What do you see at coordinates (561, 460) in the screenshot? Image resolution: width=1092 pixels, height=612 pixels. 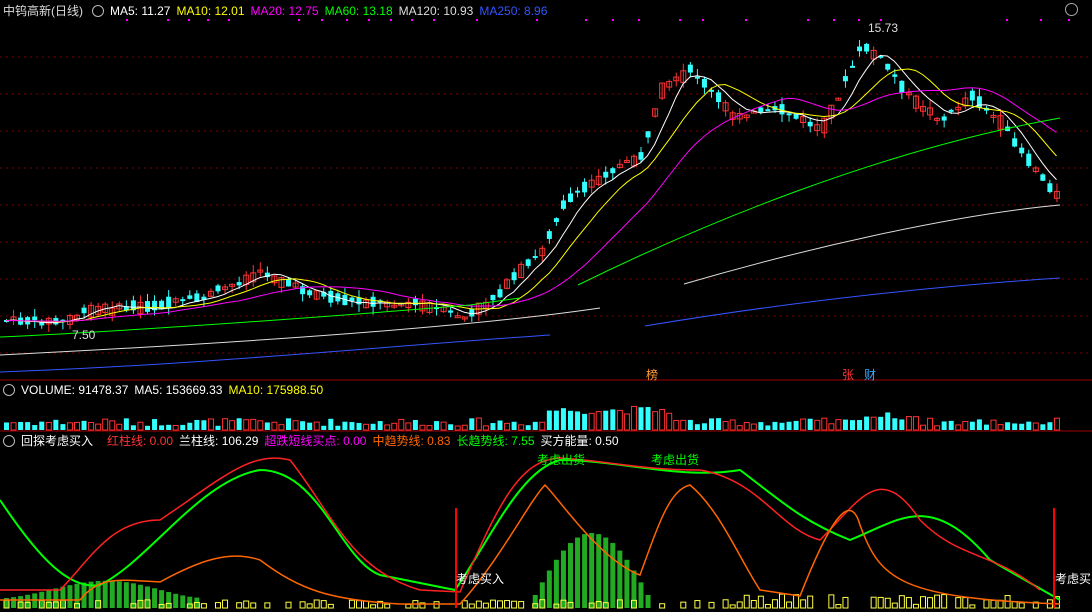 I see `signal-sell-1: 考虑出货` at bounding box center [561, 460].